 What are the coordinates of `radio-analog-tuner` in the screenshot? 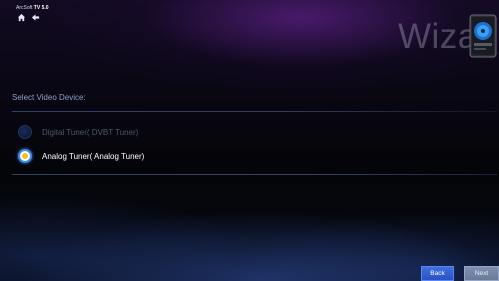 It's located at (25, 156).